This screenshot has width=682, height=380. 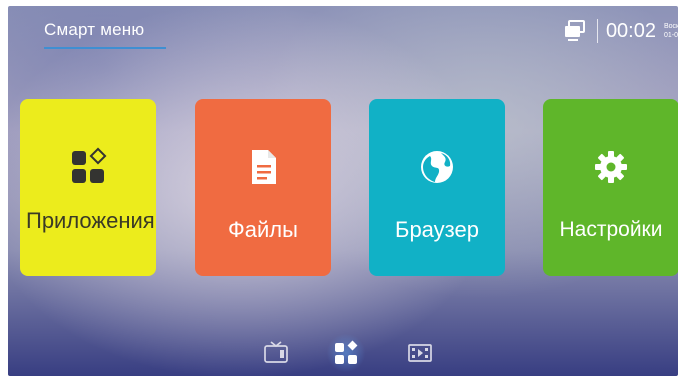 What do you see at coordinates (89, 165) in the screenshot?
I see `apps-grid-icon` at bounding box center [89, 165].